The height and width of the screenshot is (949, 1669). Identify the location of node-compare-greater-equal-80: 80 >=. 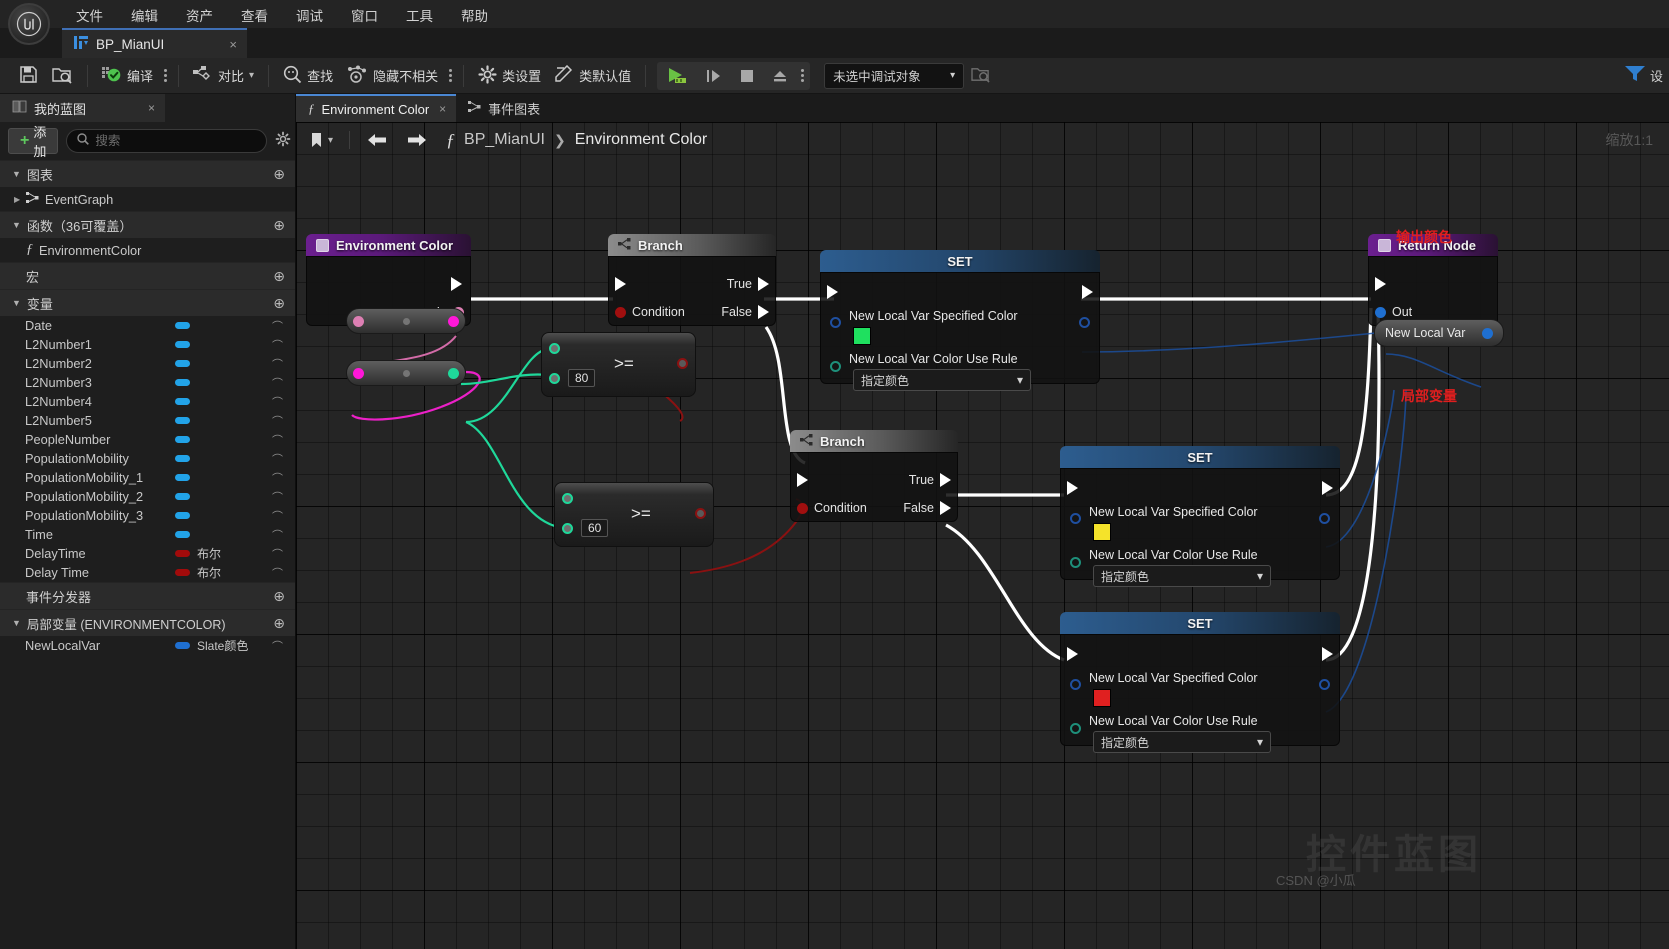
(618, 364).